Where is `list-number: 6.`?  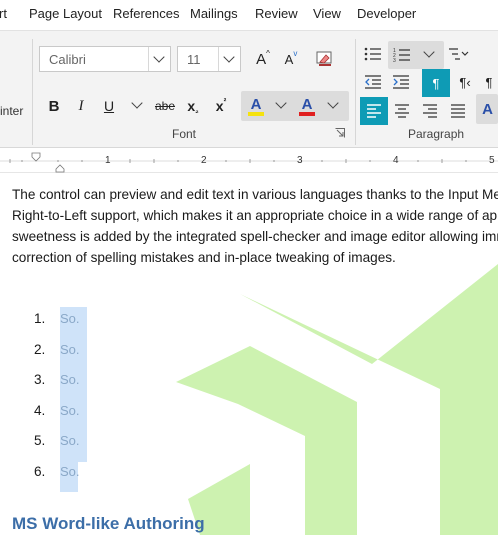 list-number: 6. is located at coordinates (40, 471).